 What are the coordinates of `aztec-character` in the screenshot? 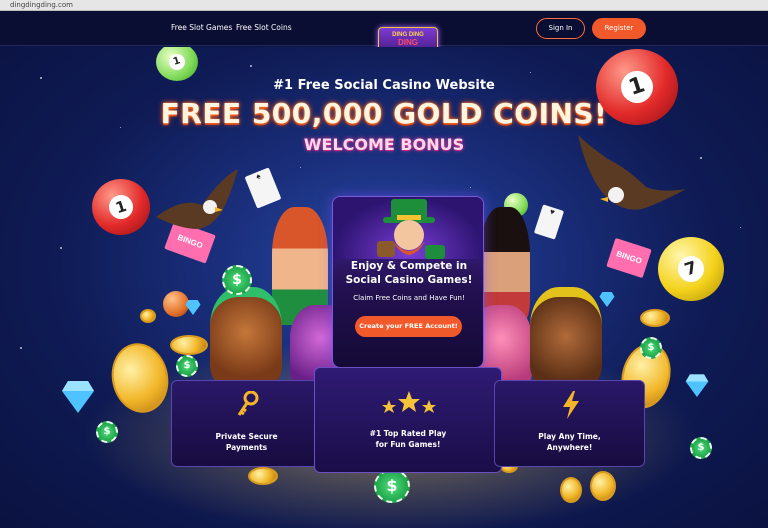 It's located at (246, 336).